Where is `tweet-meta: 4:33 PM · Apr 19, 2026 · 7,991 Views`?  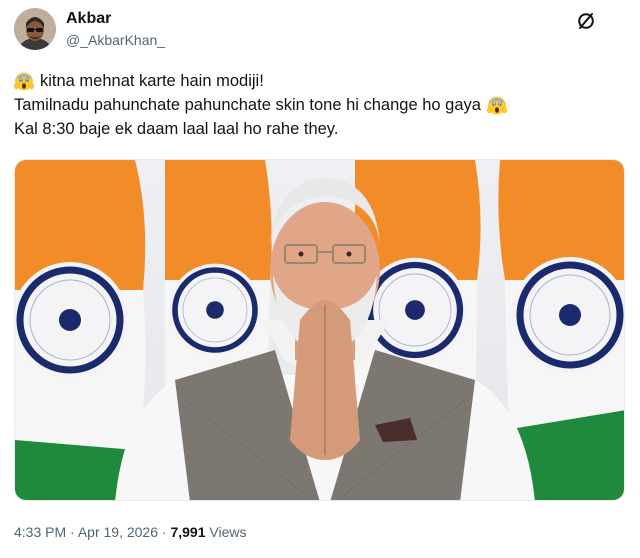 tweet-meta: 4:33 PM · Apr 19, 2026 · 7,991 Views is located at coordinates (130, 532).